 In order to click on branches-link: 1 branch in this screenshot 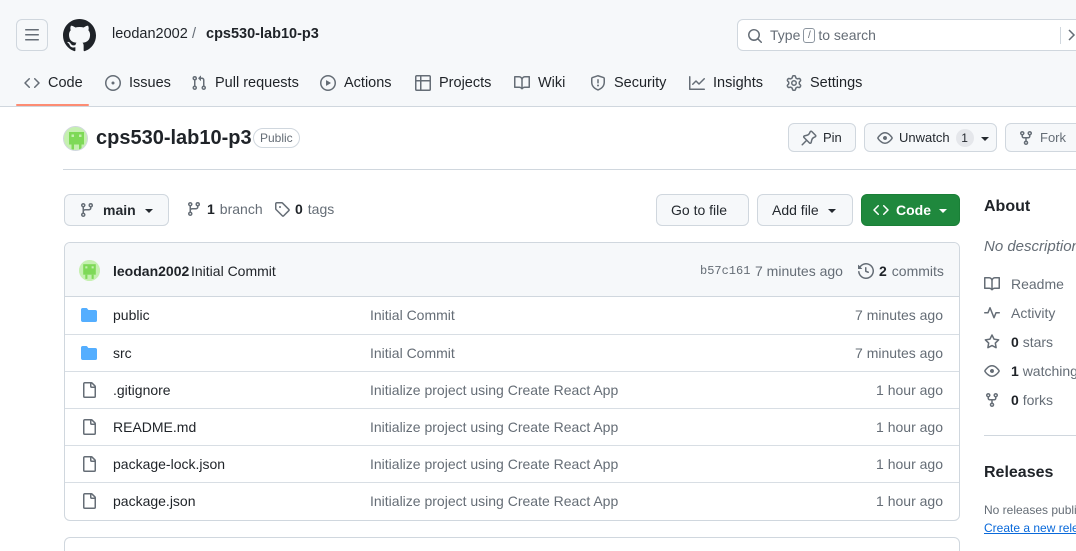, I will do `click(224, 209)`.